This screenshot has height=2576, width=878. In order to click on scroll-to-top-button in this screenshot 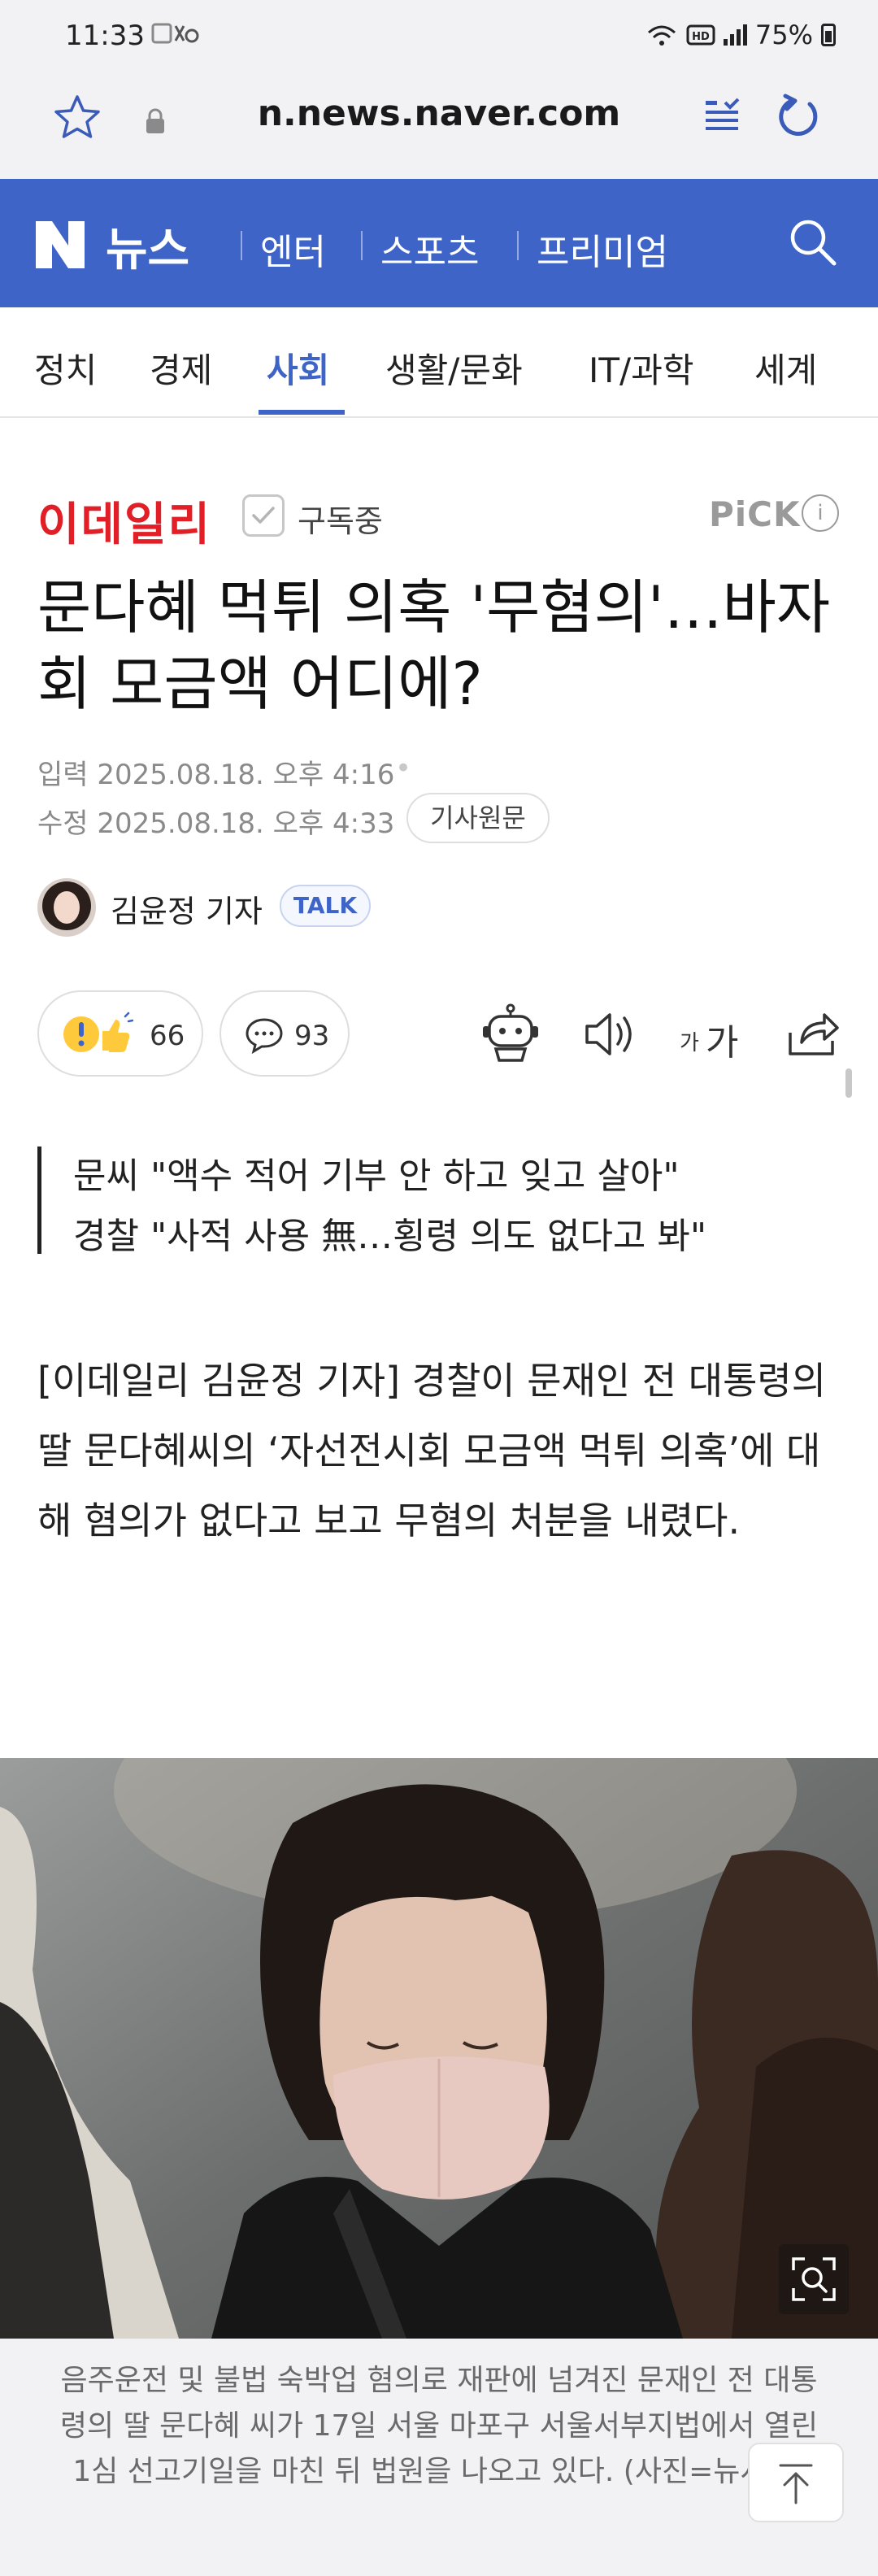, I will do `click(796, 2483)`.